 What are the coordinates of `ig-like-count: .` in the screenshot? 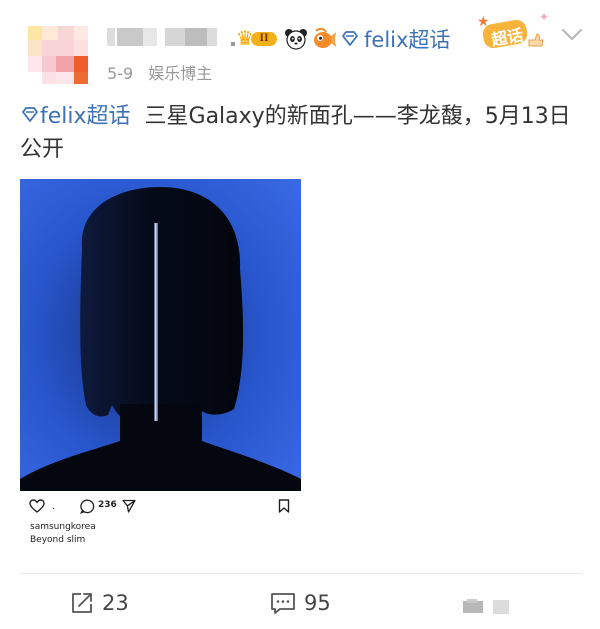 It's located at (54, 506).